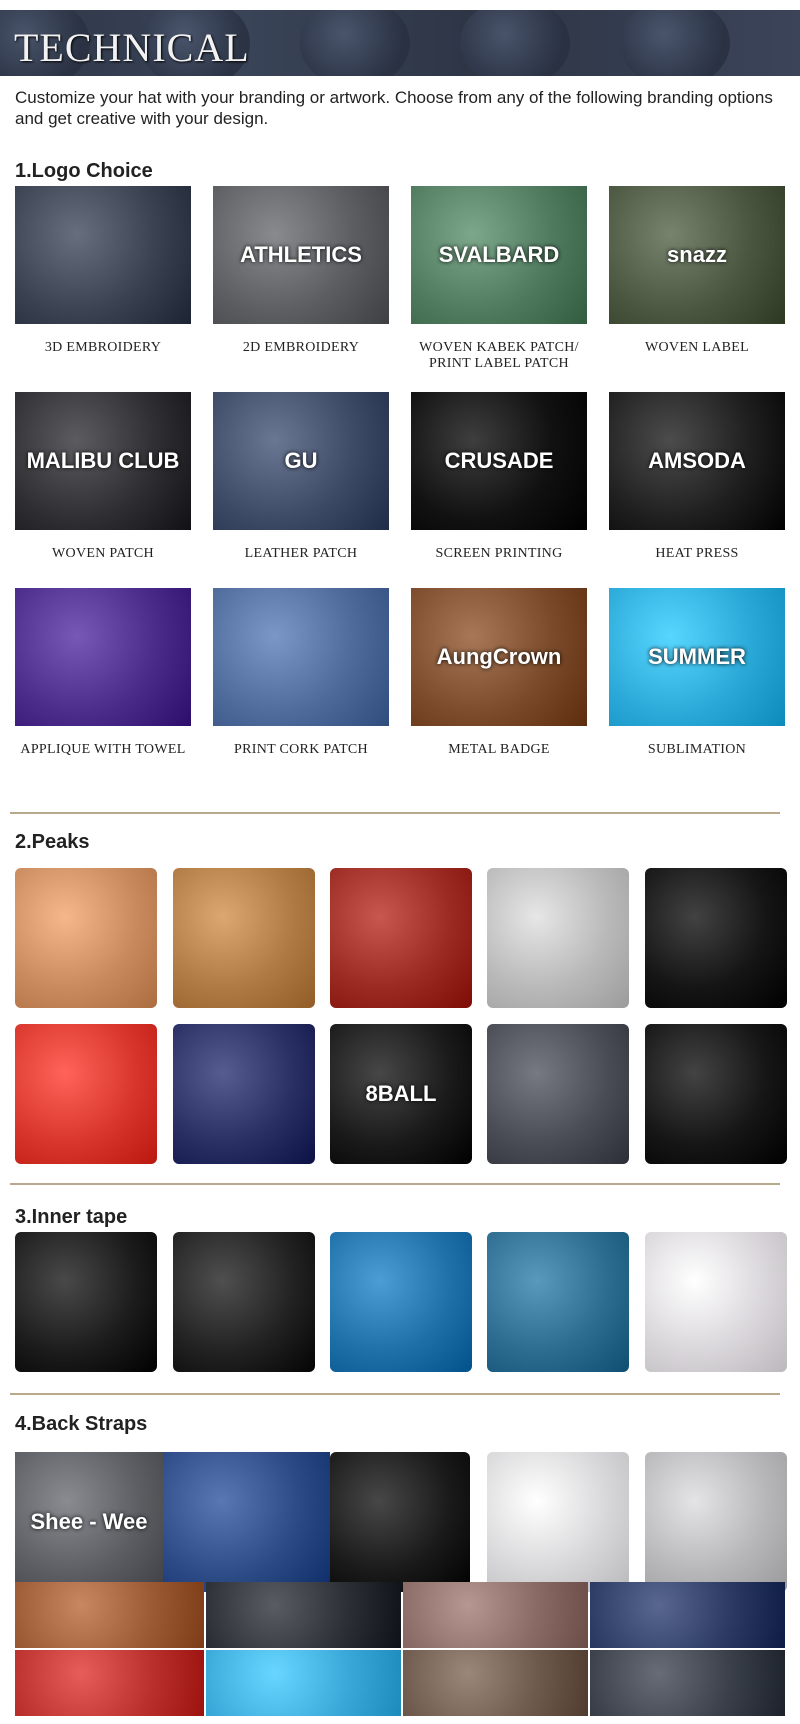 This screenshot has height=1724, width=800. What do you see at coordinates (103, 749) in the screenshot?
I see `logo-option-caption: APPLIQUE WITH TOWEL` at bounding box center [103, 749].